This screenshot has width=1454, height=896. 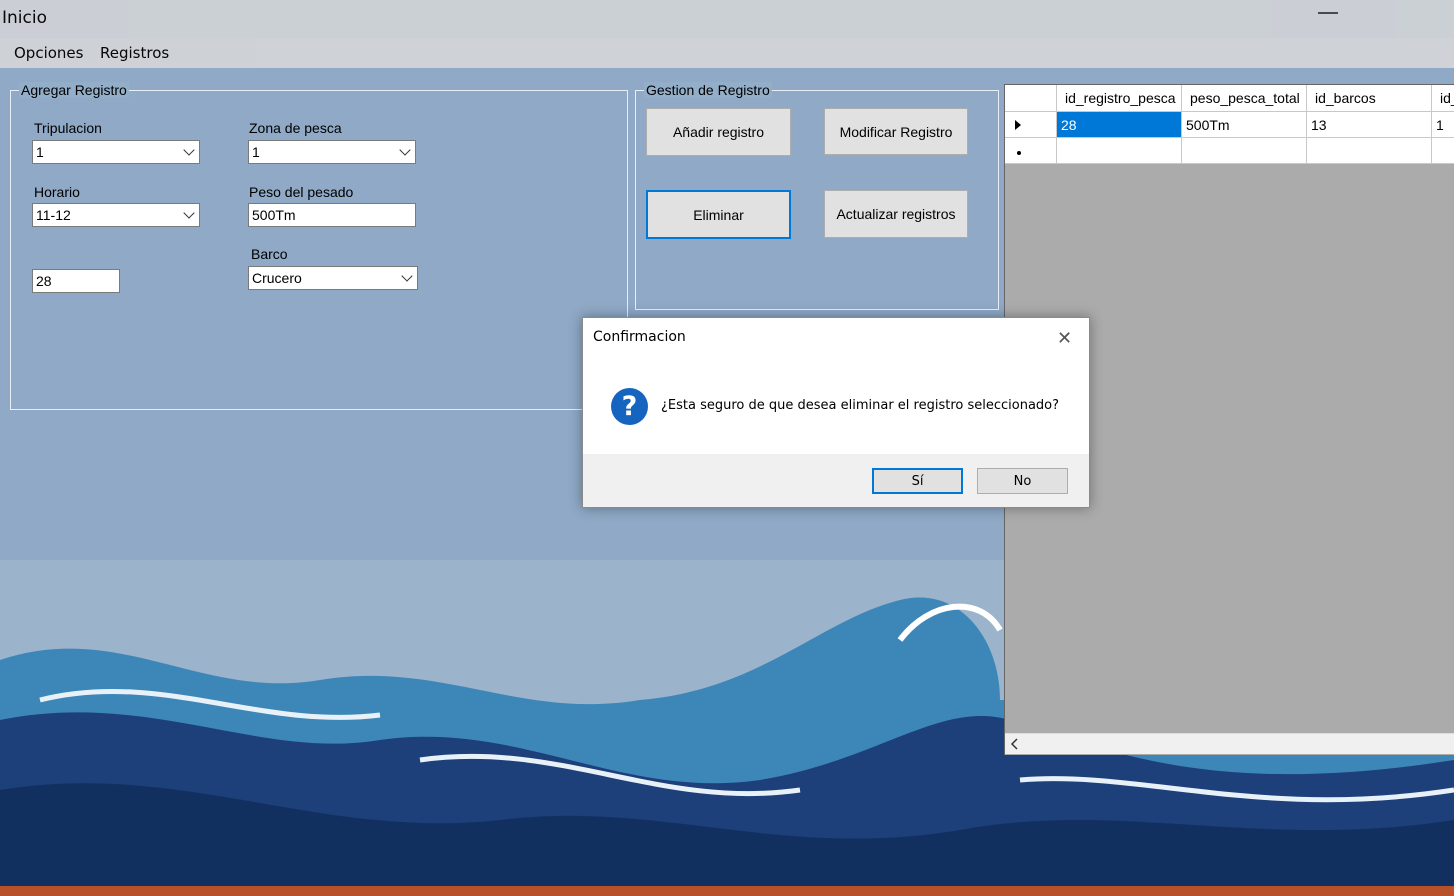 What do you see at coordinates (836, 480) in the screenshot?
I see `dialog-footer: Sí No` at bounding box center [836, 480].